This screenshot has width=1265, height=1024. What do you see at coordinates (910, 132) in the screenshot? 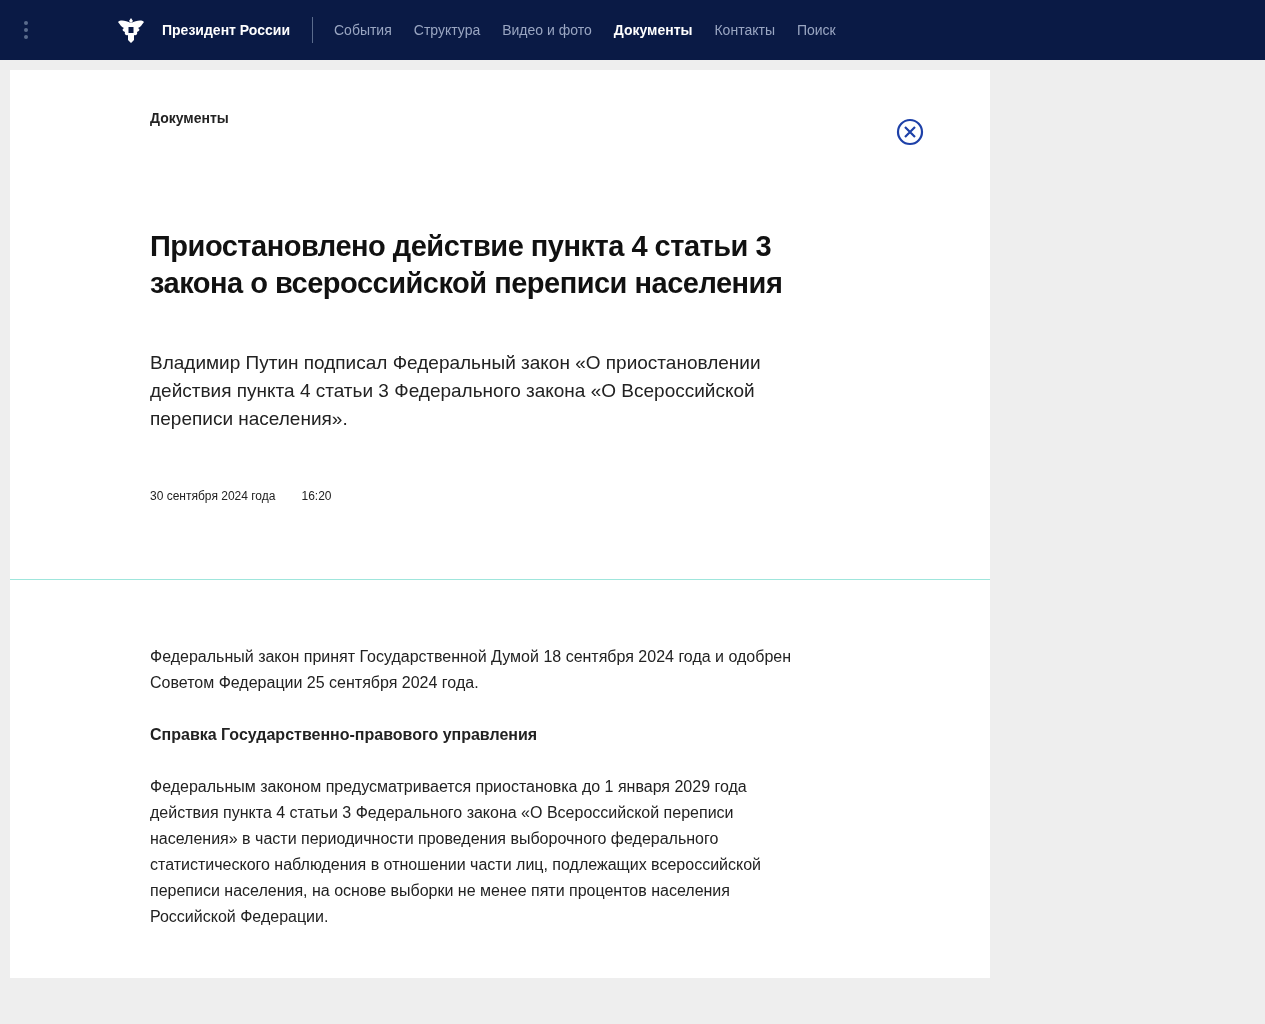
I see `close-icon` at bounding box center [910, 132].